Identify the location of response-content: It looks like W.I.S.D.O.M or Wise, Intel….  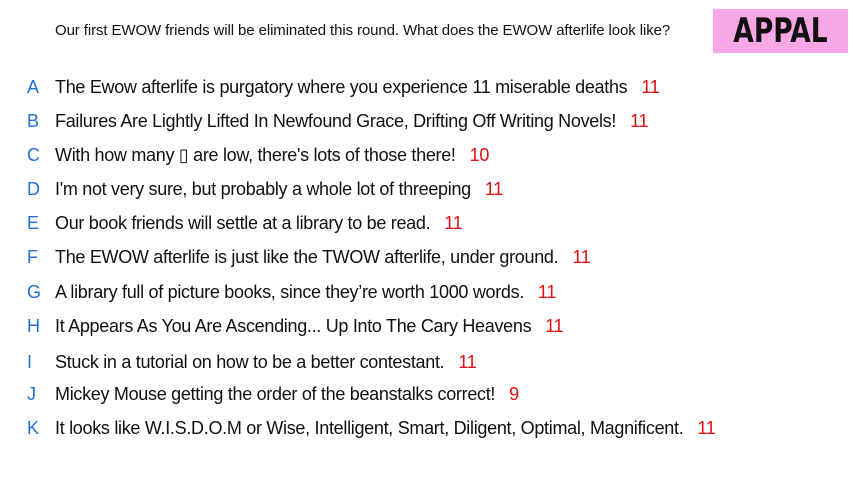
(385, 428).